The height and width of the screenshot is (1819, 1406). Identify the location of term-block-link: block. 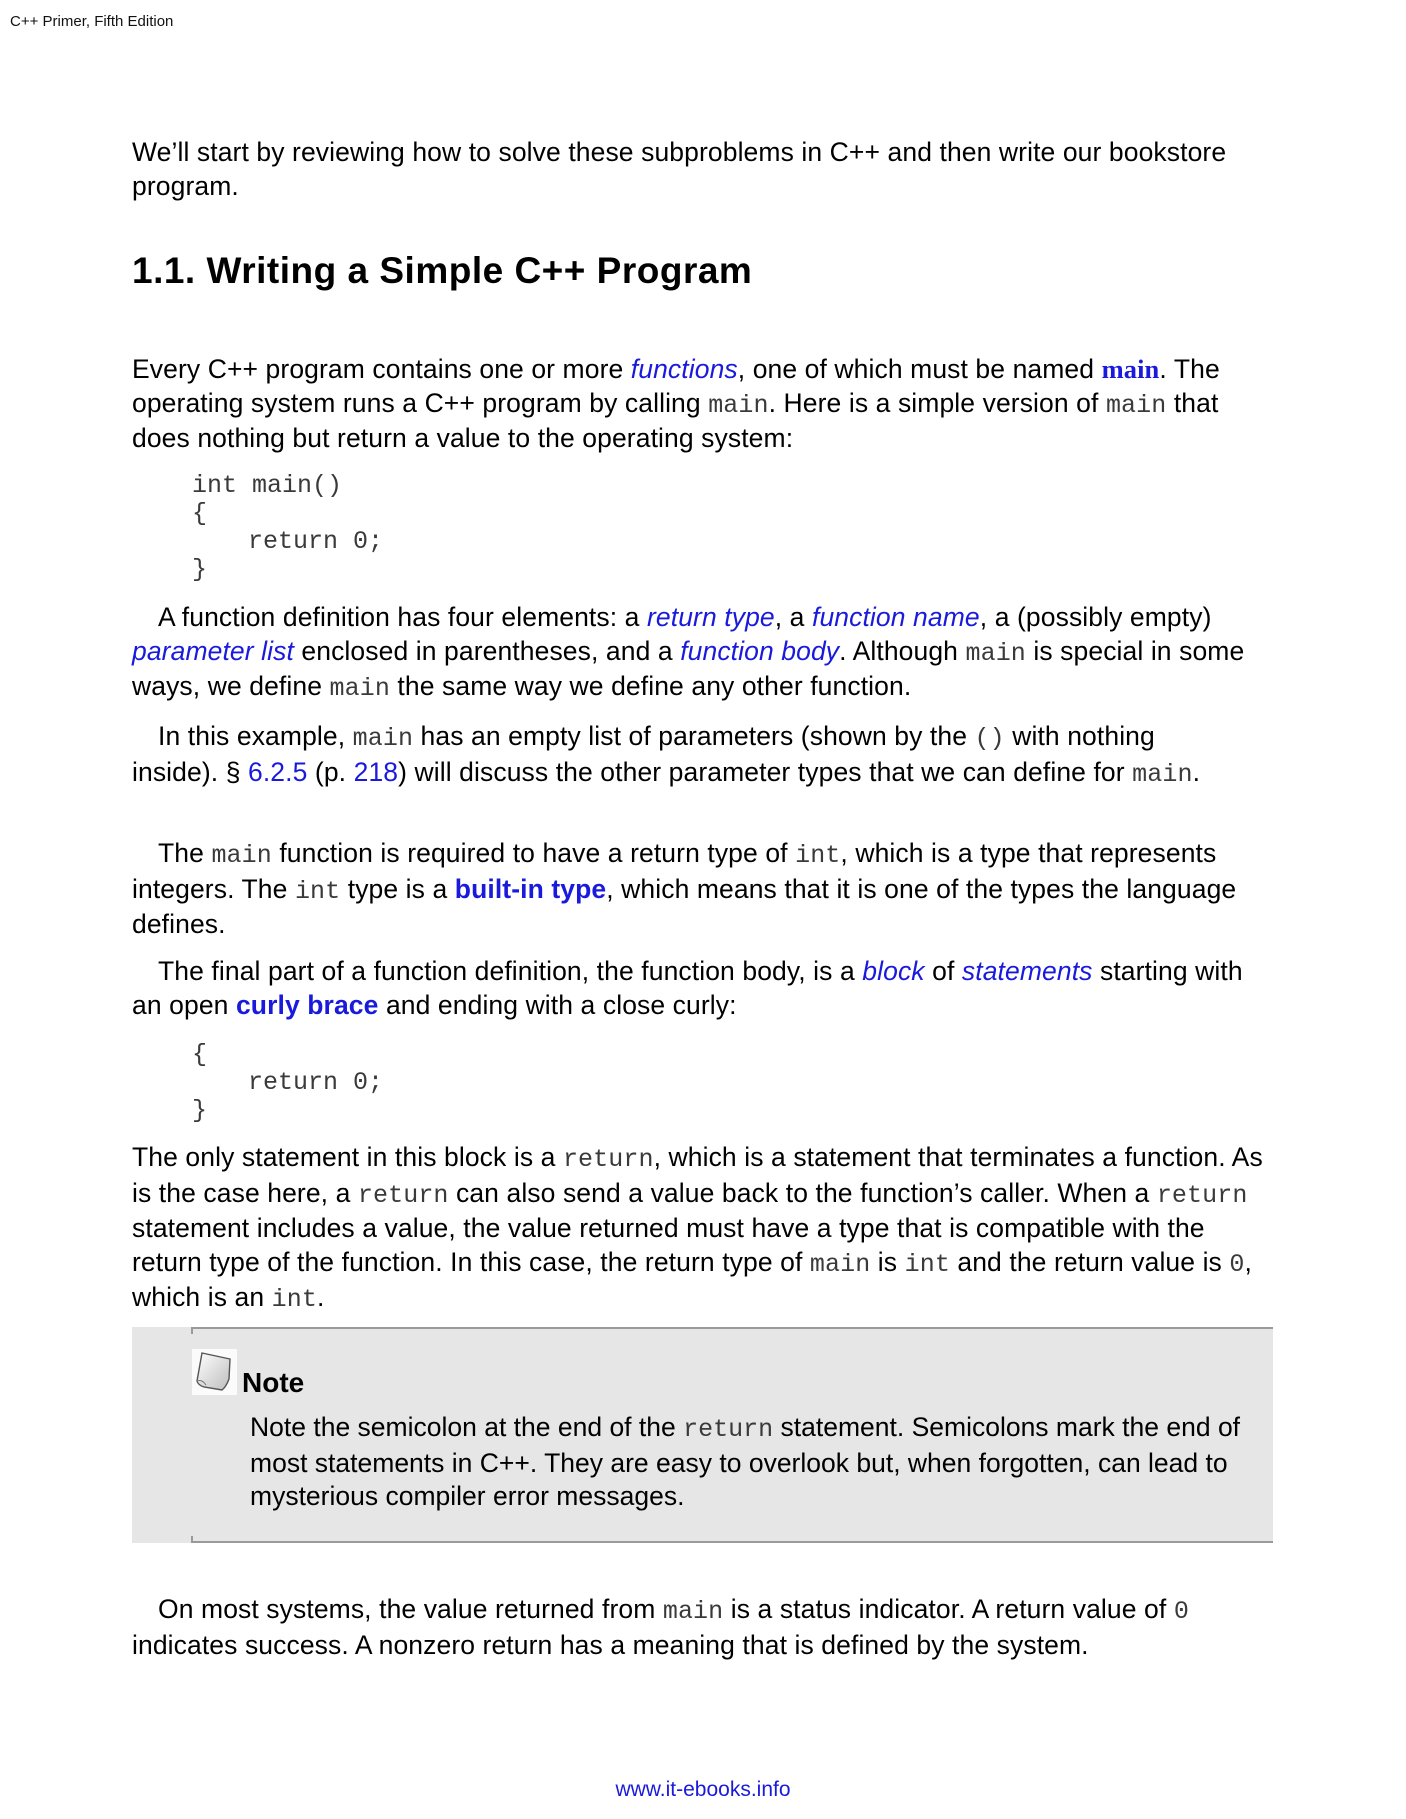
(893, 971).